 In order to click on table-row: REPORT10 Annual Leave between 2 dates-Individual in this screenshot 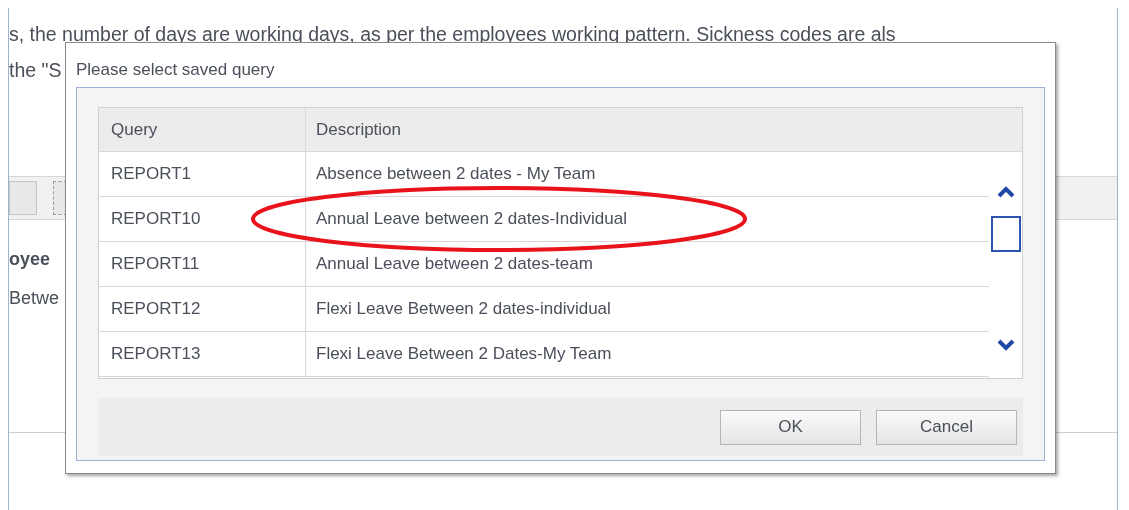, I will do `click(544, 219)`.